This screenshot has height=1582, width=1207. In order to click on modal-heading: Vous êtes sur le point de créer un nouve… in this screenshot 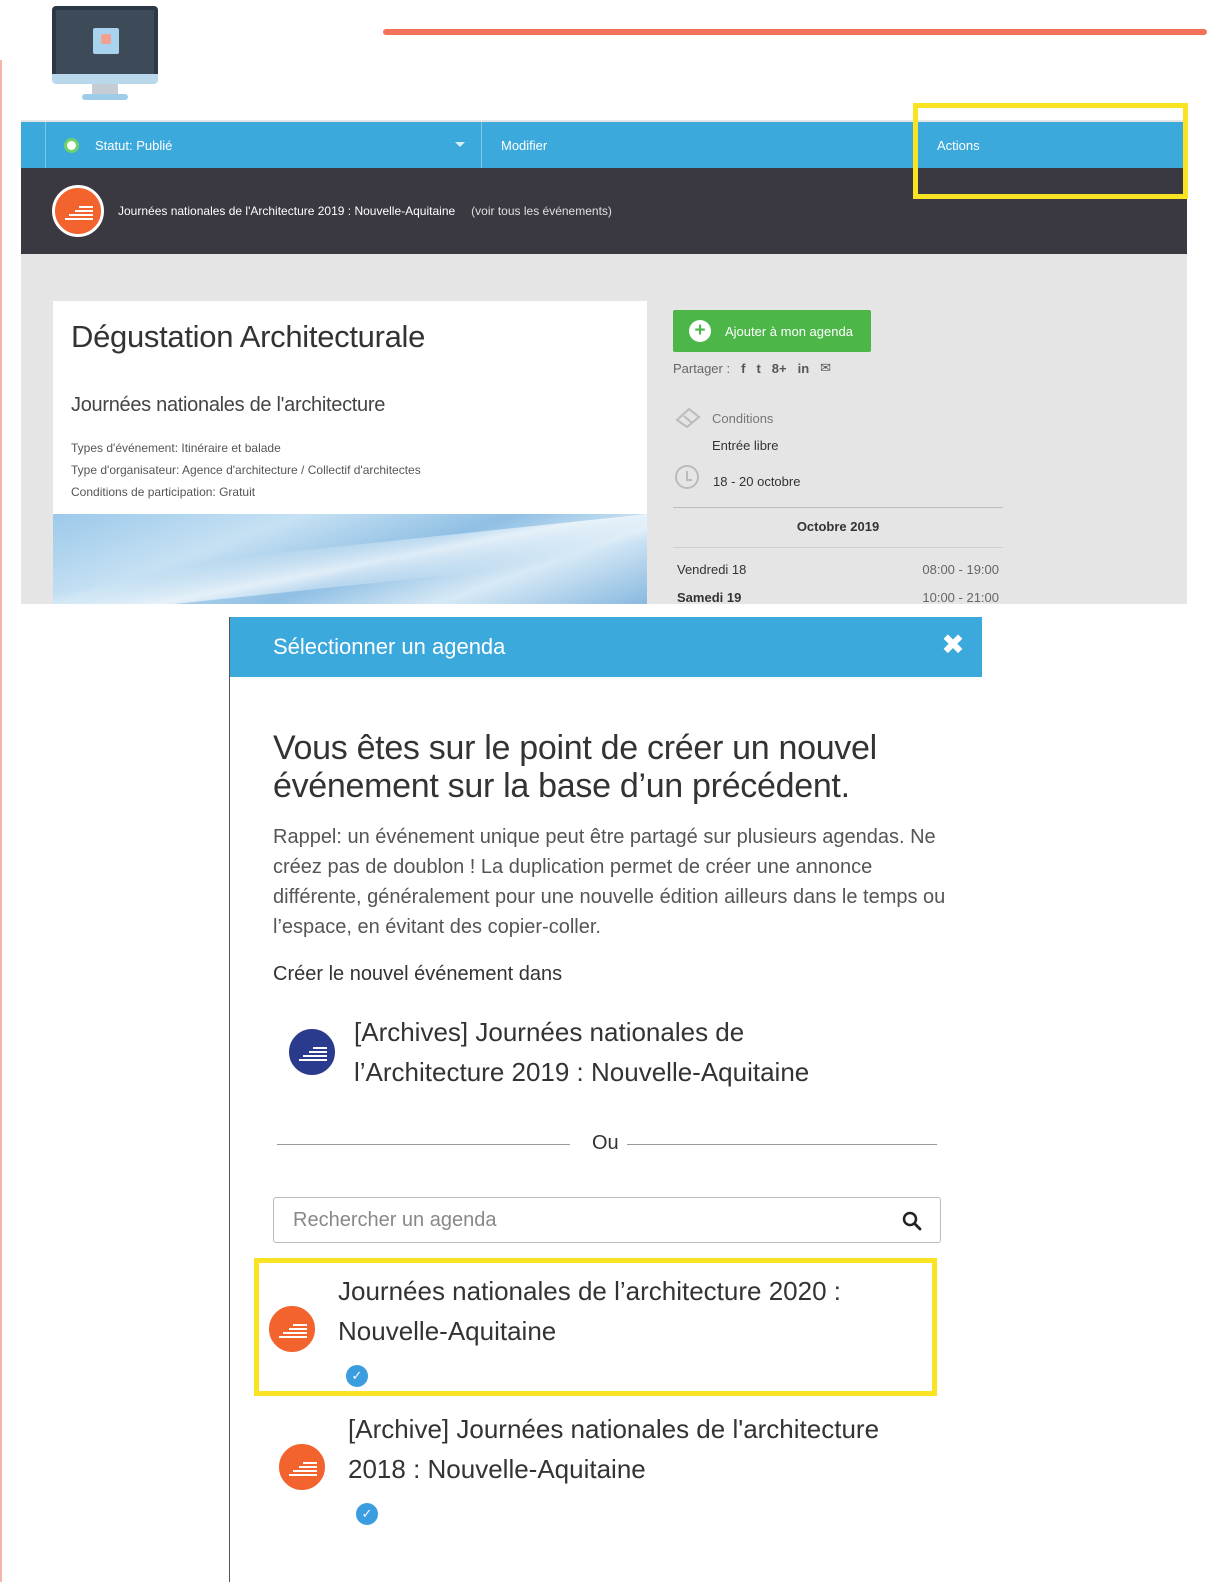, I will do `click(575, 767)`.